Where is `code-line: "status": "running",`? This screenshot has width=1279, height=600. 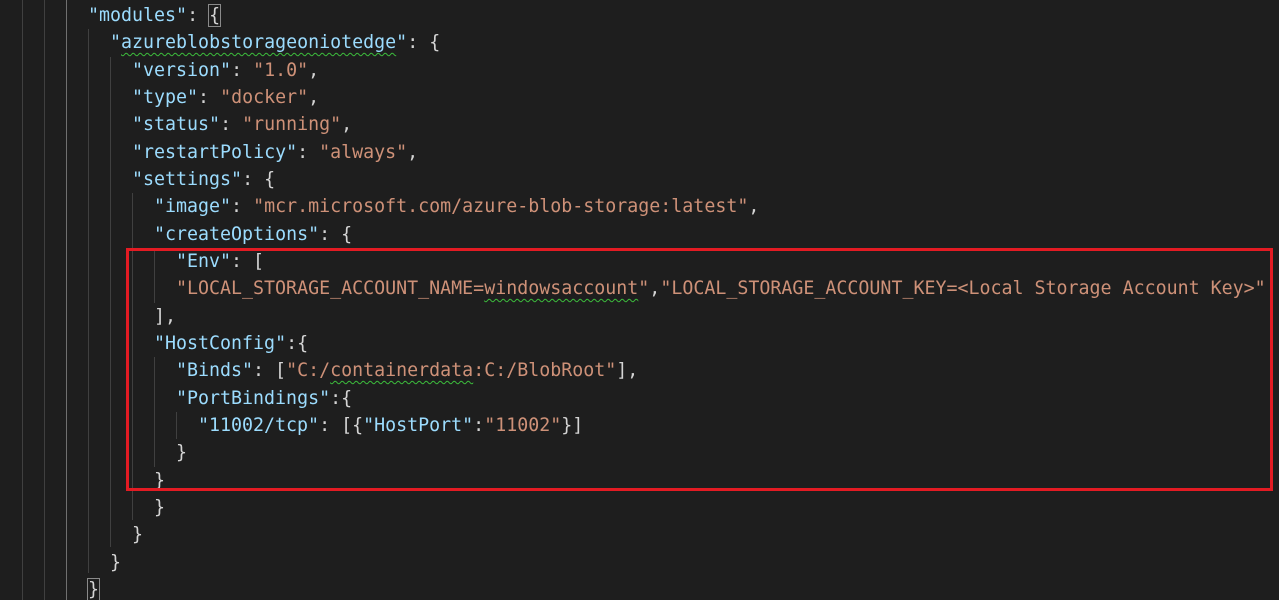 code-line: "status": "running", is located at coordinates (242, 124).